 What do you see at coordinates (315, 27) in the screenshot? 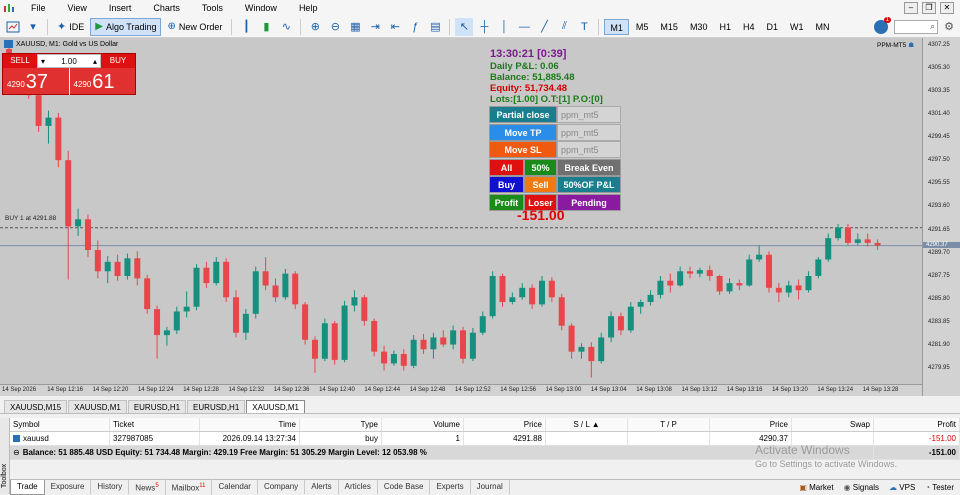
I see `zoom-in-icon: ⊕` at bounding box center [315, 27].